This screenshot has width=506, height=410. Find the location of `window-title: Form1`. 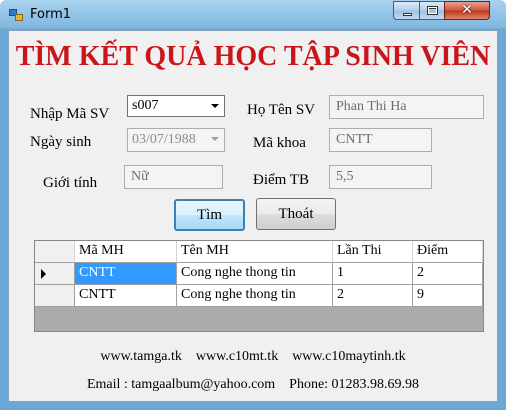

window-title: Form1 is located at coordinates (51, 14).